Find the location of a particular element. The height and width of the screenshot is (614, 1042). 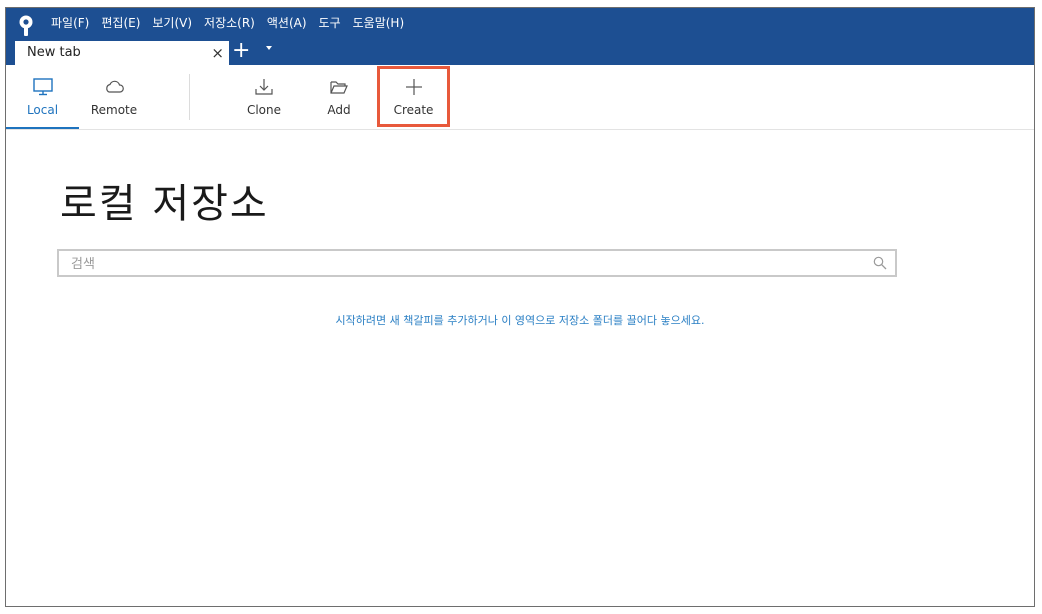

search-icon is located at coordinates (880, 263).